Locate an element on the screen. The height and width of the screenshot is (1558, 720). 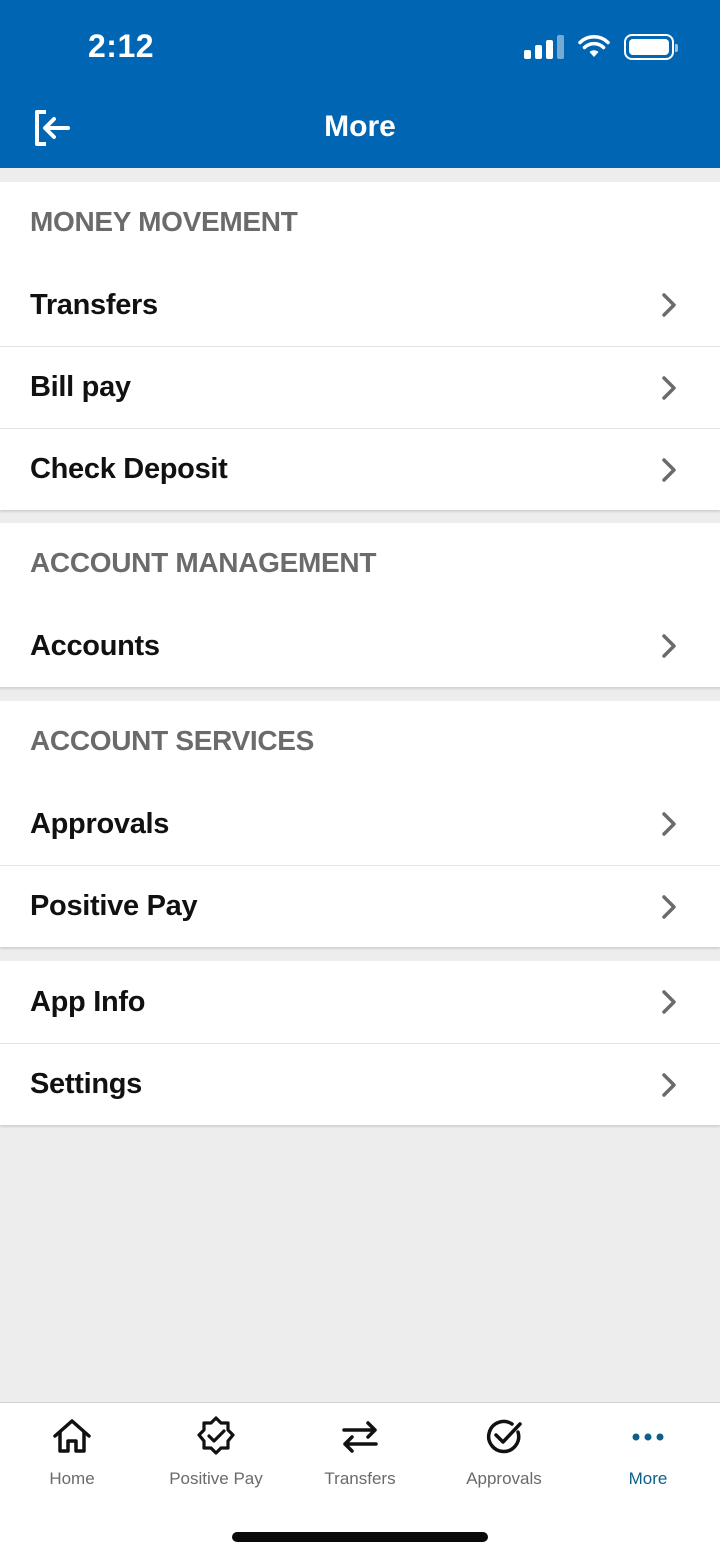
menu-item-label: Settings is located at coordinates (86, 1084).